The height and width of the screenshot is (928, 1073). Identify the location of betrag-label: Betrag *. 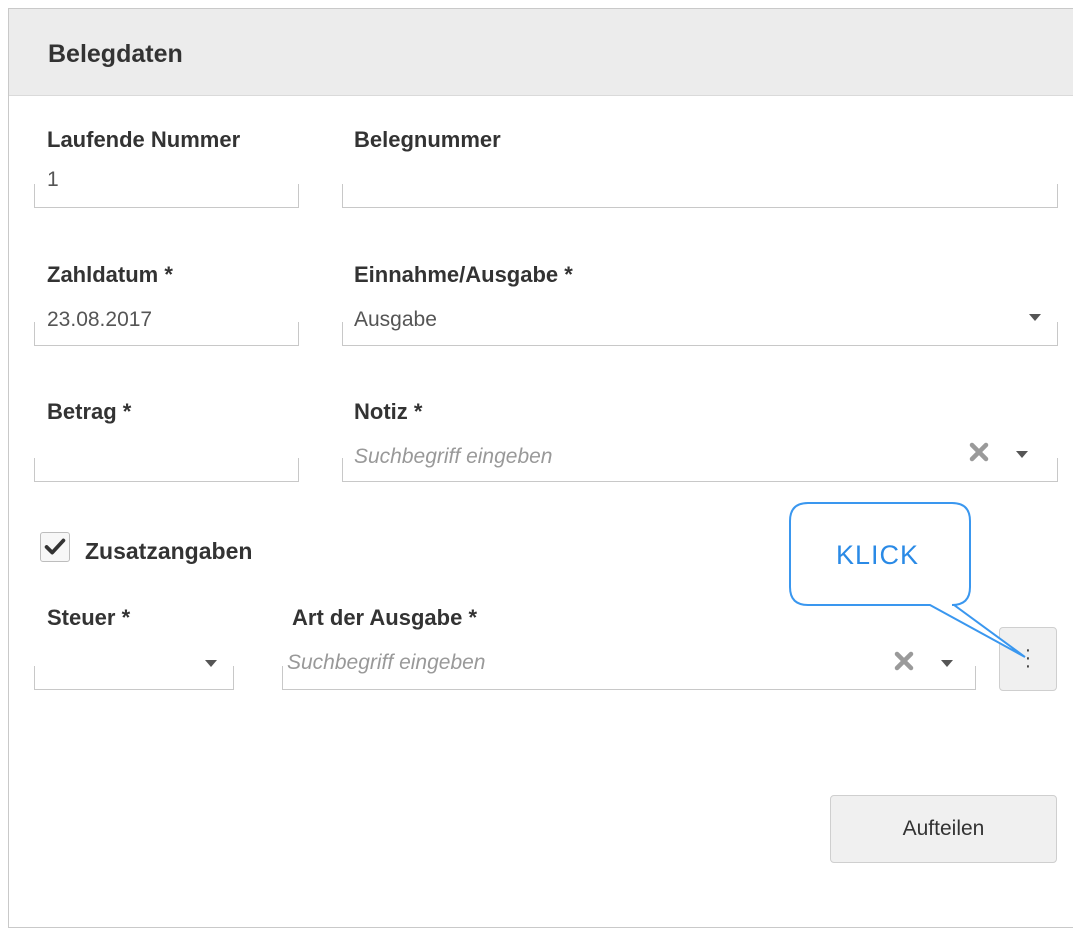
(89, 411).